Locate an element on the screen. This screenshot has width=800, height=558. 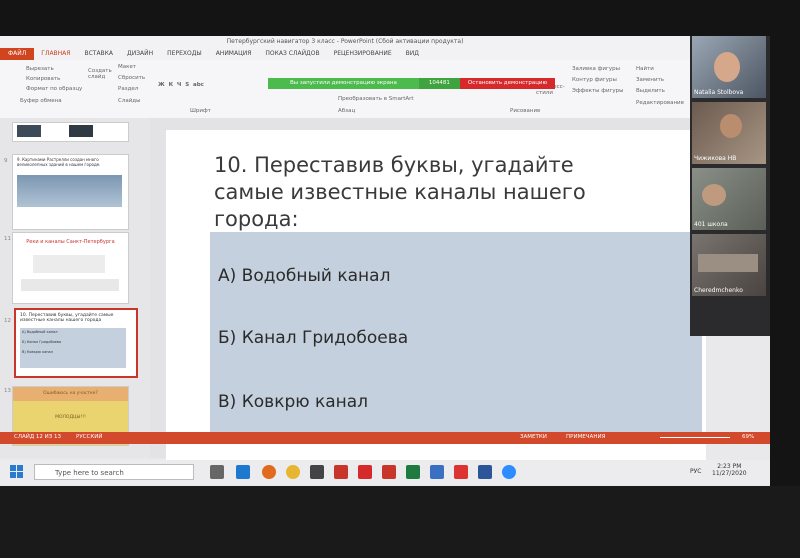
keyboard-language: РУС is located at coordinates (695, 471).